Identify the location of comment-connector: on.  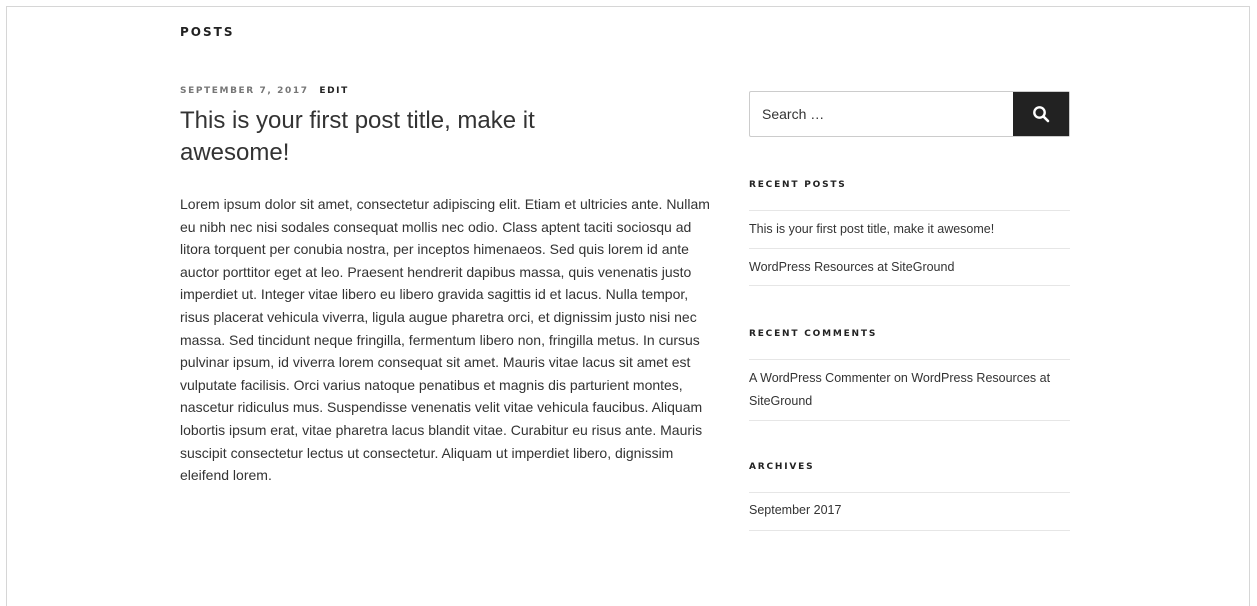
(900, 378).